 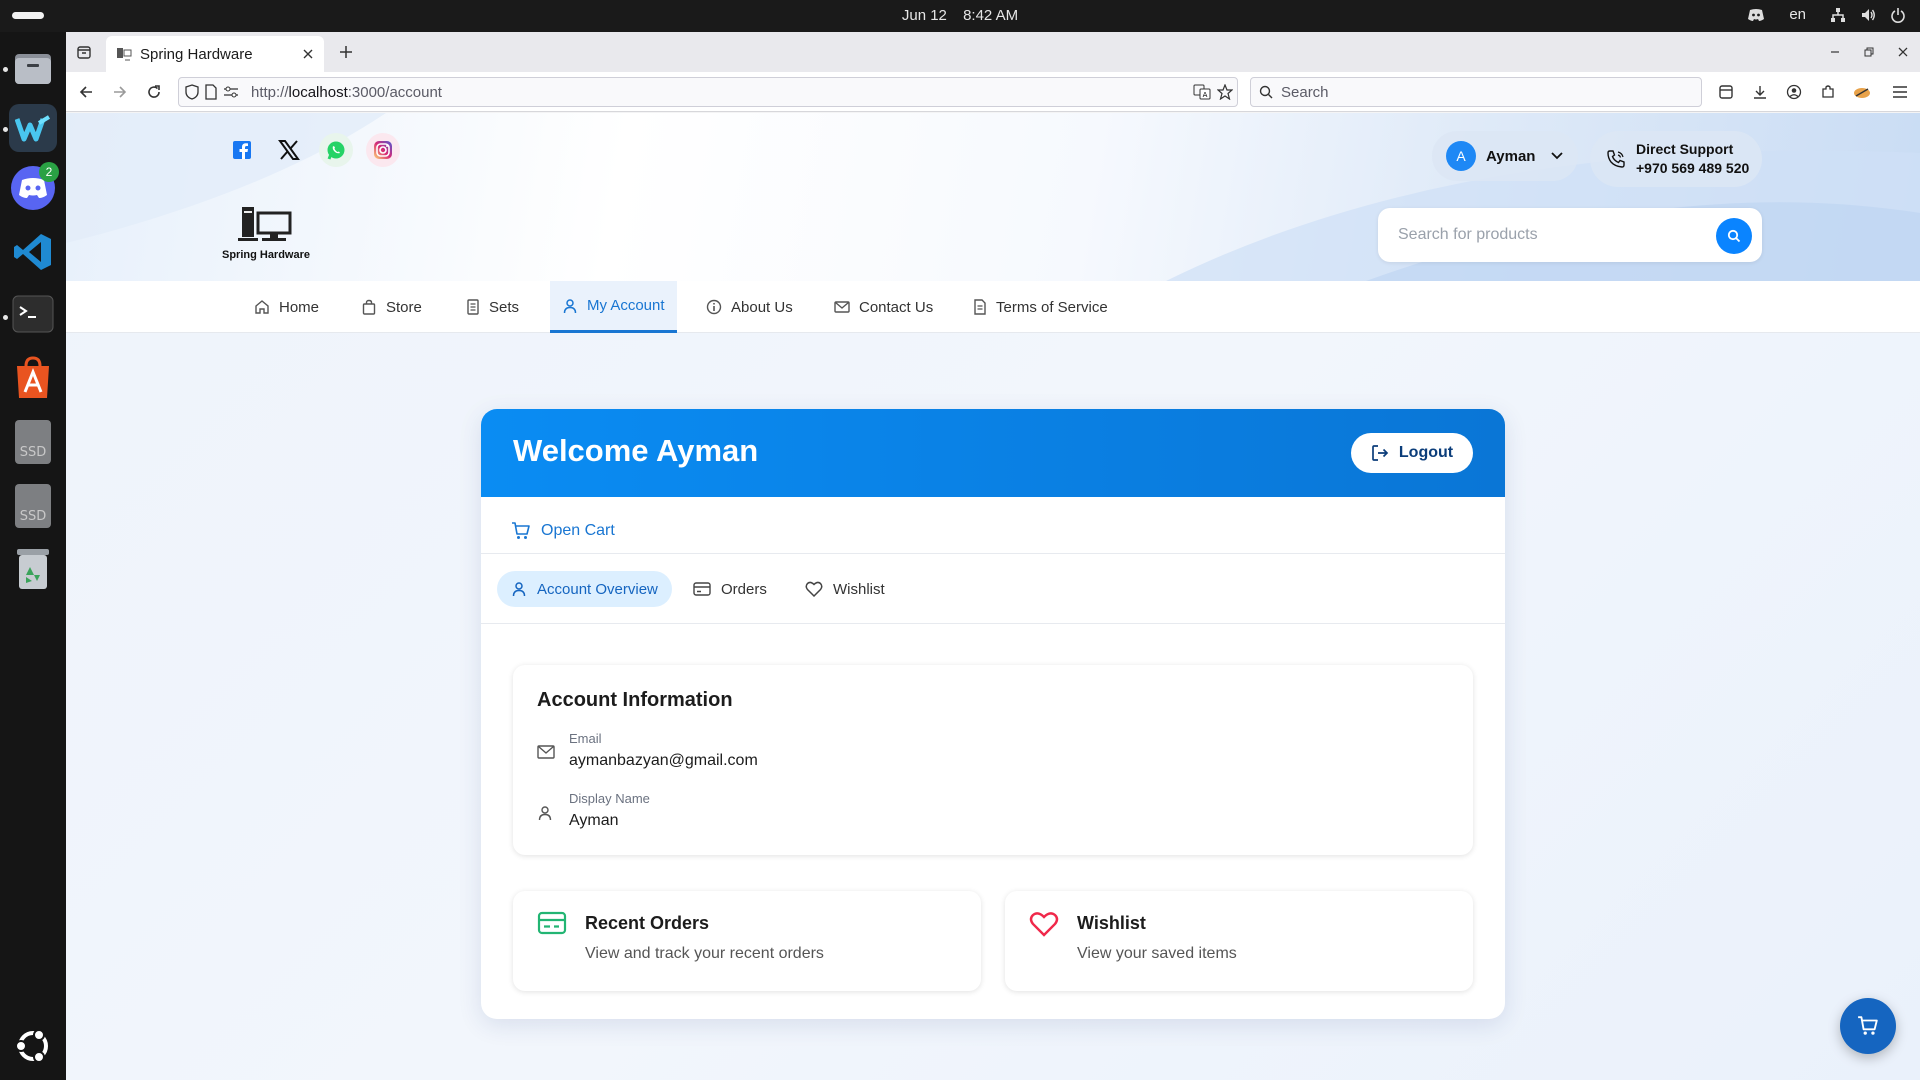 I want to click on nav-item-store: Store, so click(x=391, y=307).